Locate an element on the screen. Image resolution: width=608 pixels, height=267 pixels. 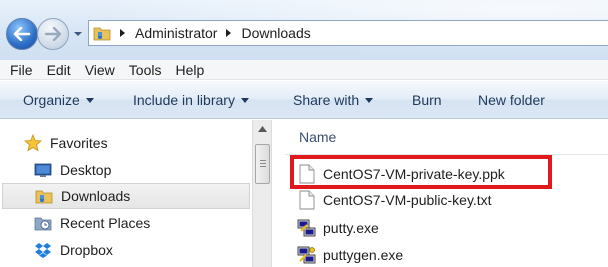
back-button is located at coordinates (22, 34).